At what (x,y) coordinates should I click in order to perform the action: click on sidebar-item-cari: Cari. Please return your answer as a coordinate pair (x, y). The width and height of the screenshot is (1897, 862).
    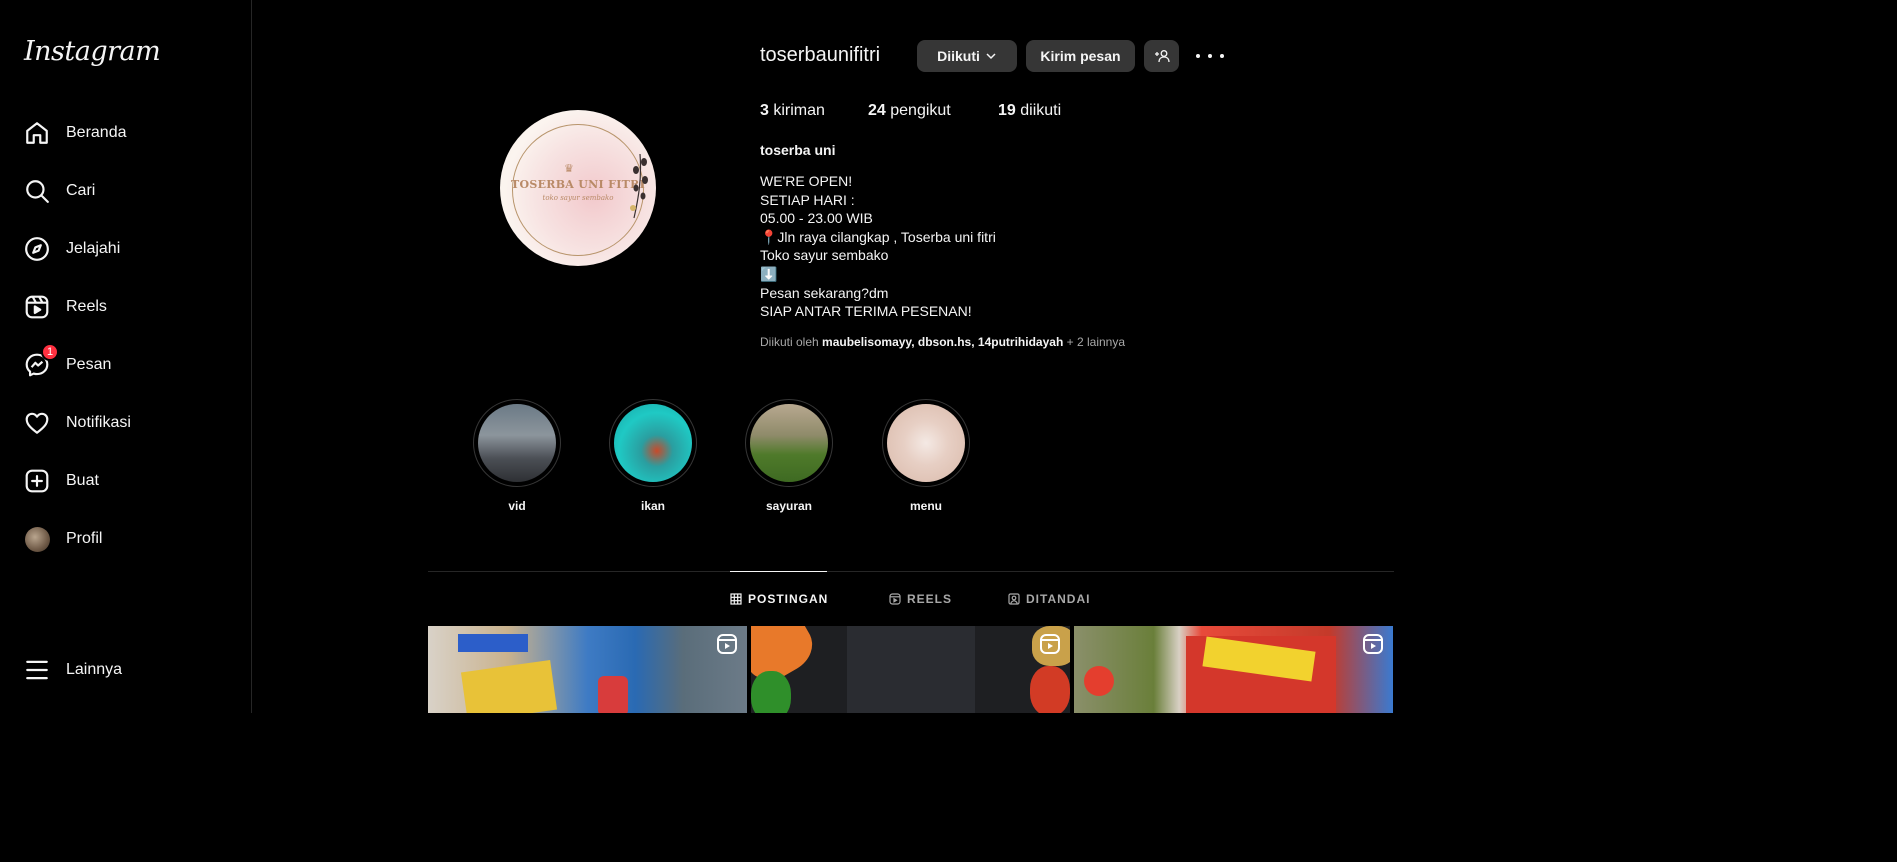
    Looking at the image, I should click on (126, 191).